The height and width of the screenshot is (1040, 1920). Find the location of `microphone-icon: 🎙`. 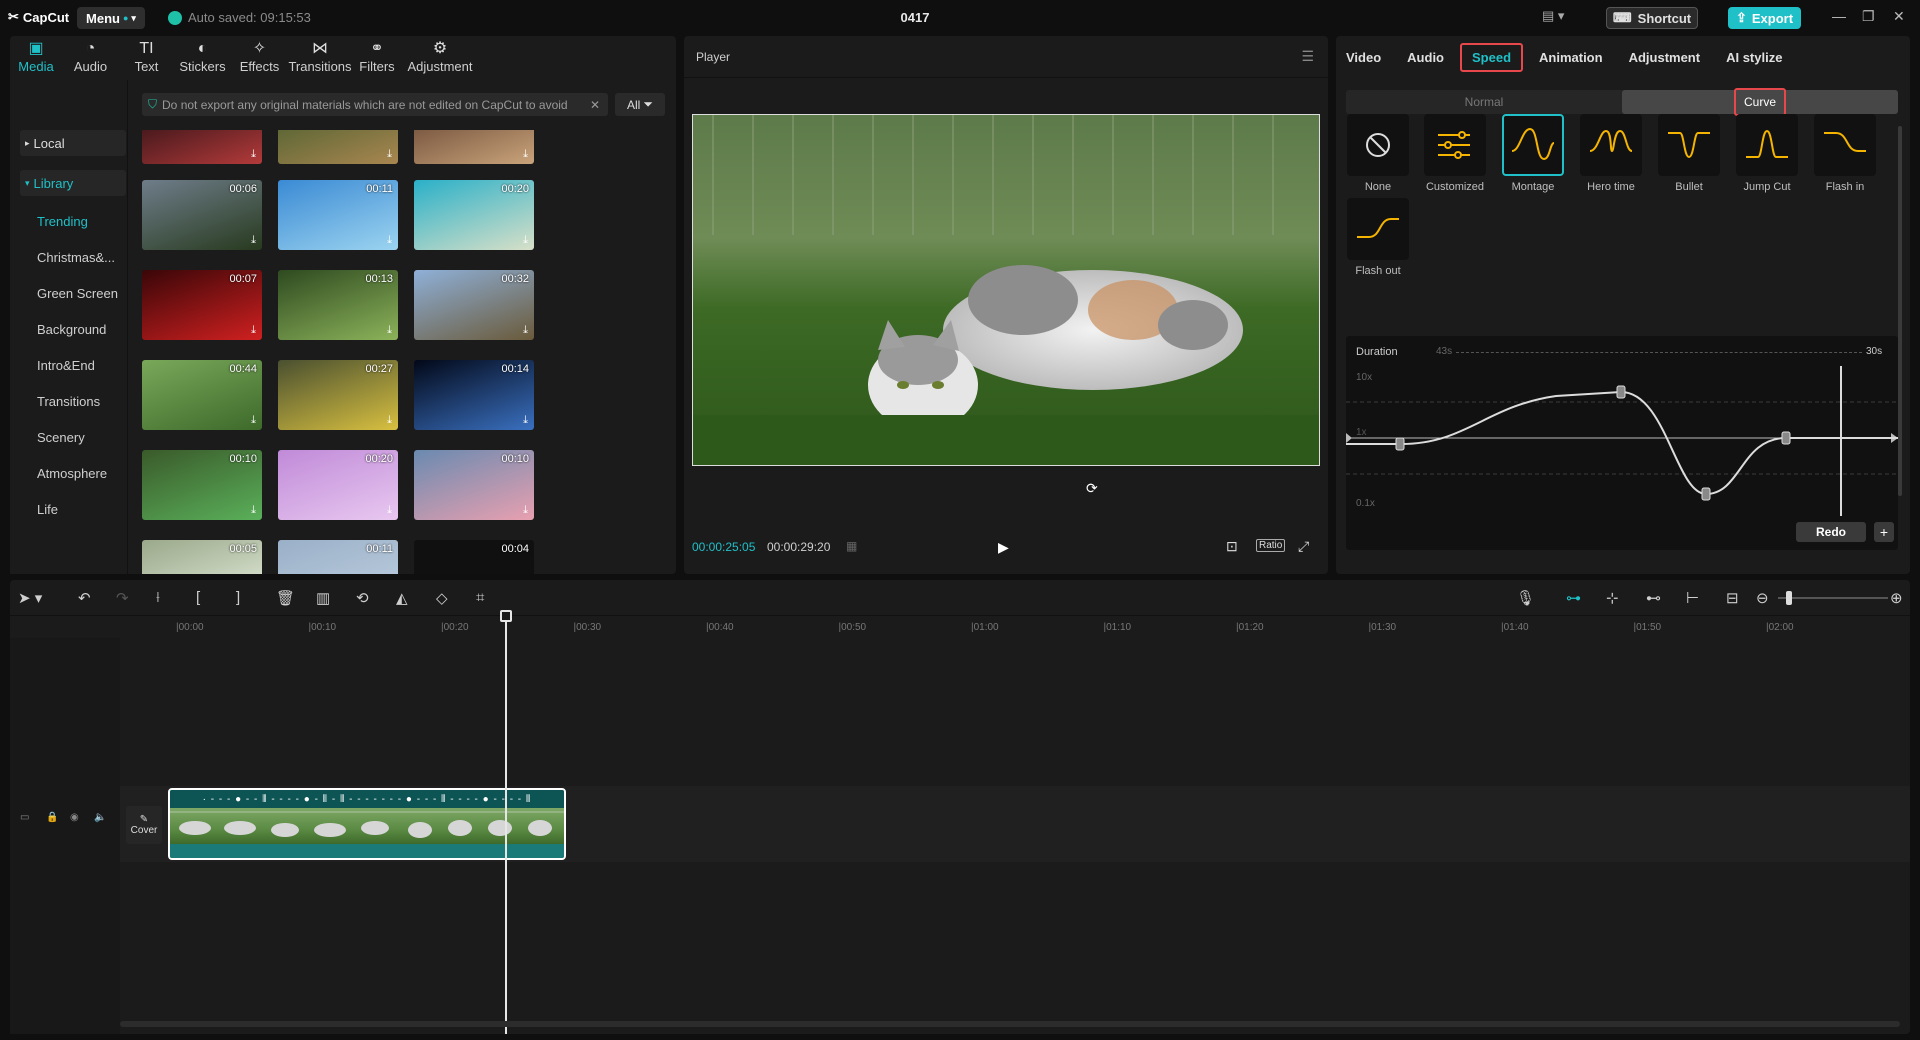

microphone-icon: 🎙 is located at coordinates (1525, 598).